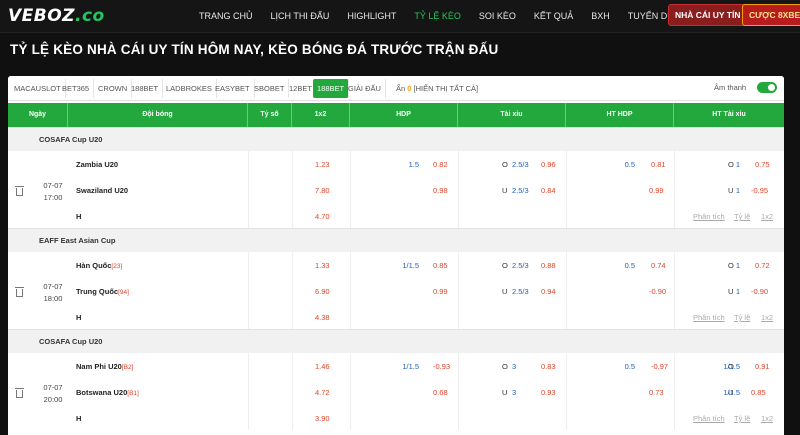  I want to click on away-rank: [B1], so click(133, 393).